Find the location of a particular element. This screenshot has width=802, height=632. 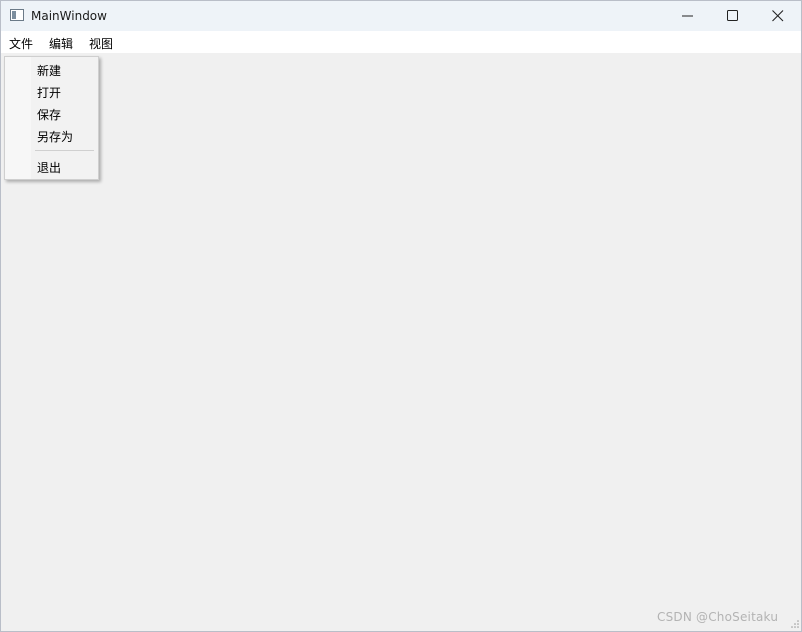

menu-edit: 编辑 is located at coordinates (61, 43).